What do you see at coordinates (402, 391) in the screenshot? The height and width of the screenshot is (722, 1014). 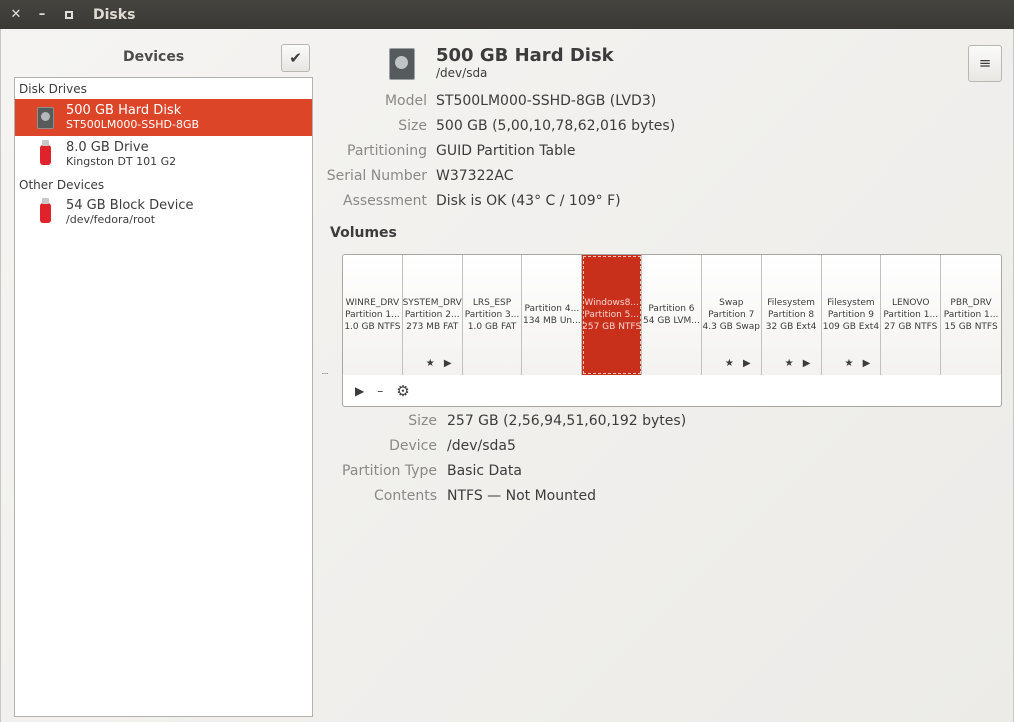 I see `settings-gear-button: ⚙` at bounding box center [402, 391].